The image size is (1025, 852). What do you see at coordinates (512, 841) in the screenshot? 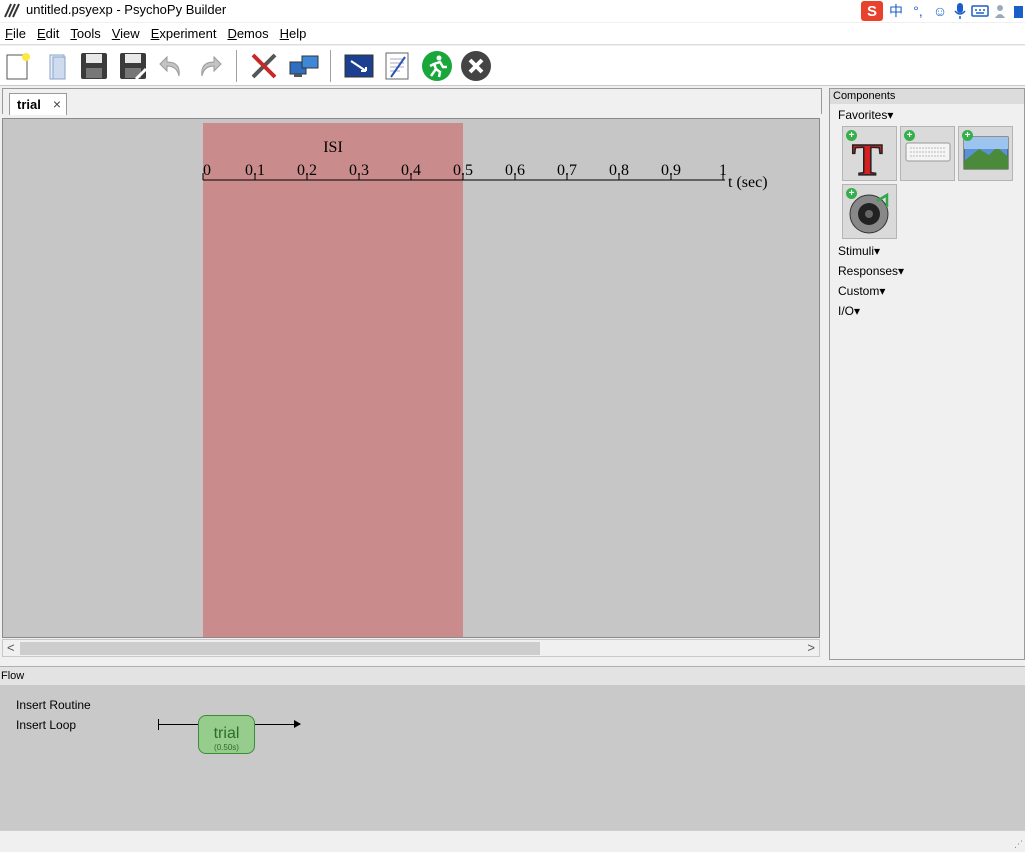
I see `status-bar: ⋰` at bounding box center [512, 841].